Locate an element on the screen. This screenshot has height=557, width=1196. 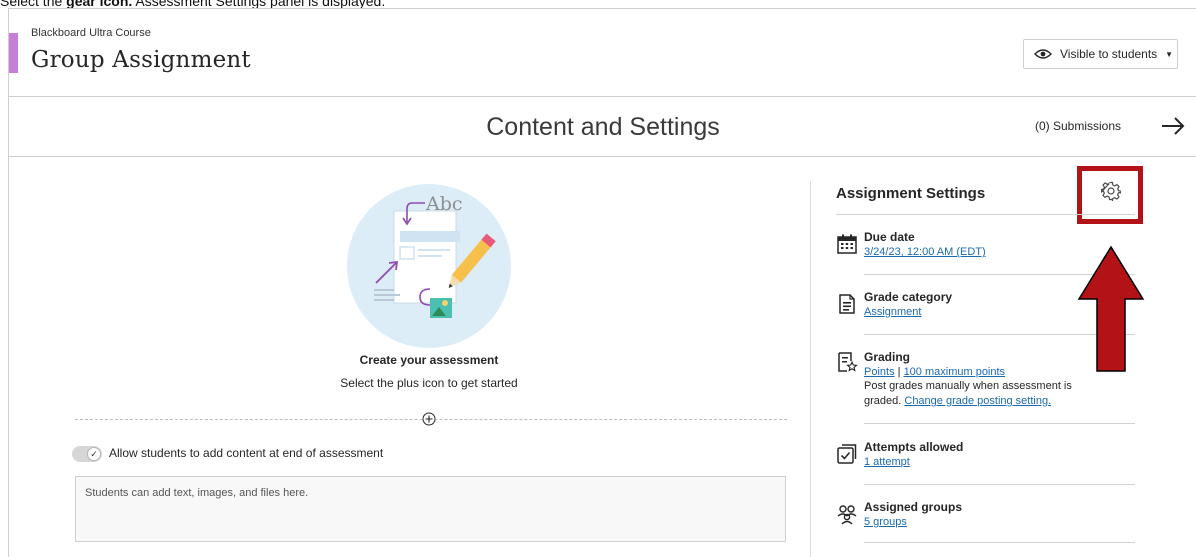
section-title: Content and Settings is located at coordinates (603, 127).